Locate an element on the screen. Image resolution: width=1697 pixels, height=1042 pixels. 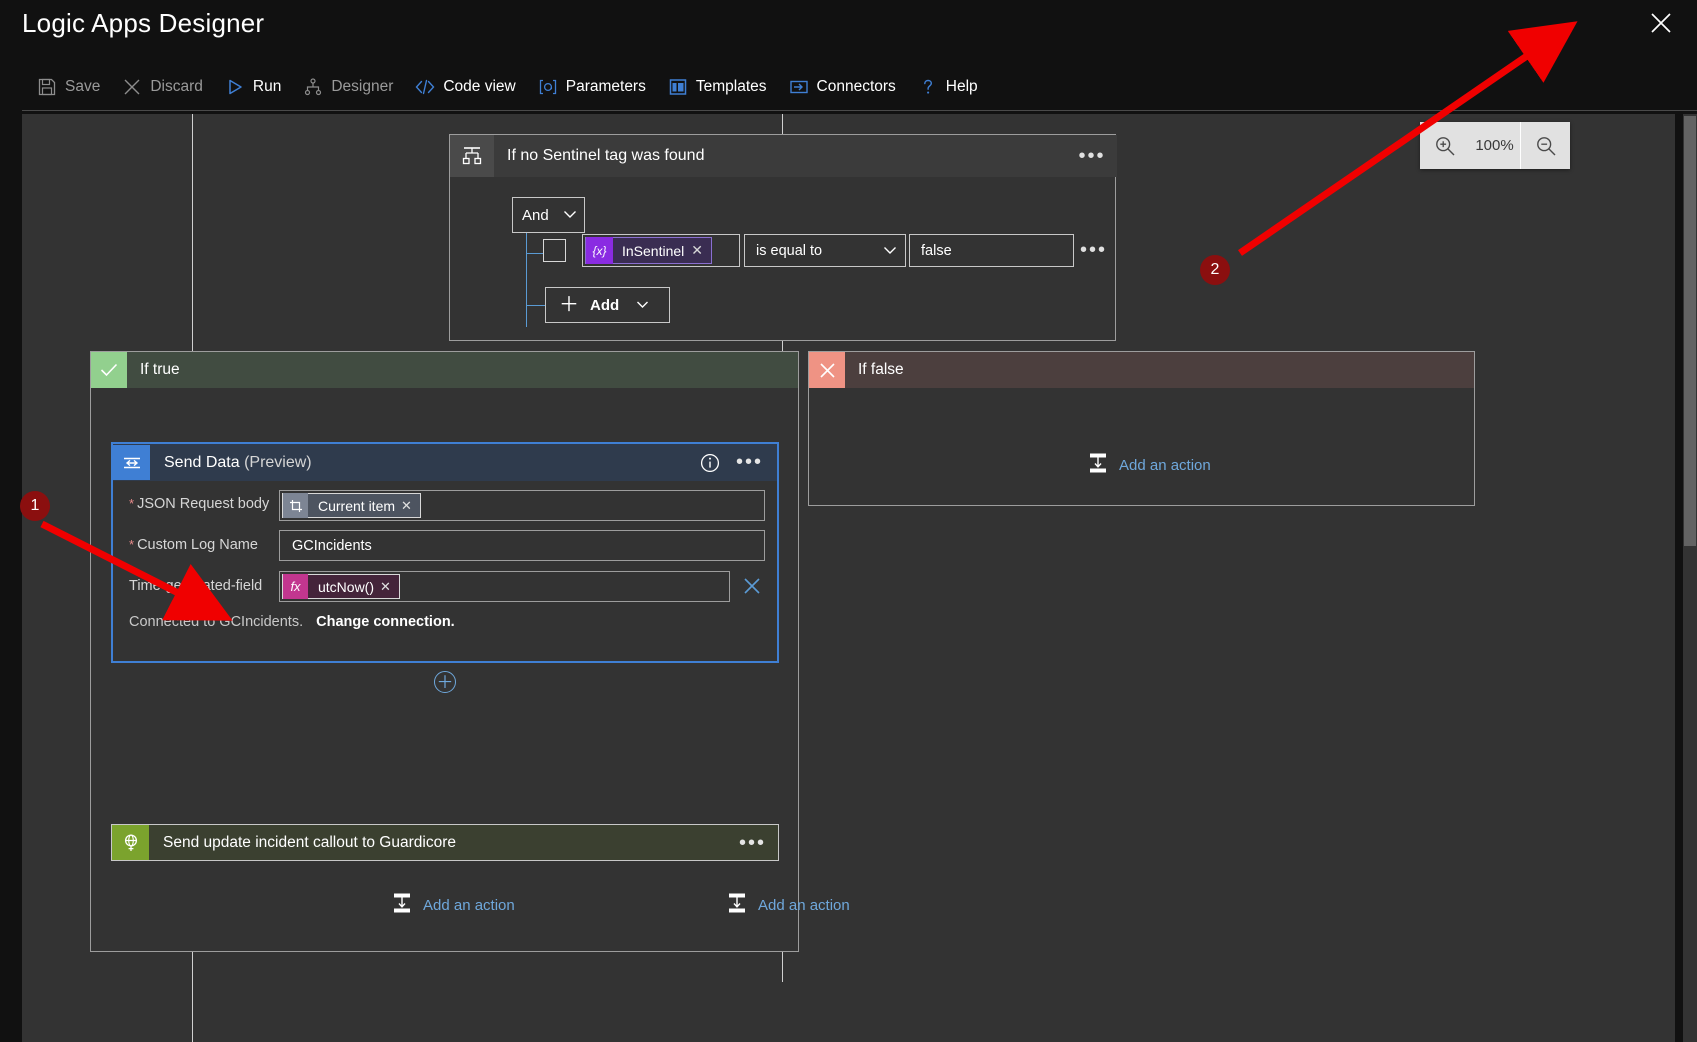
parameters-label: Parameters is located at coordinates (605, 86).